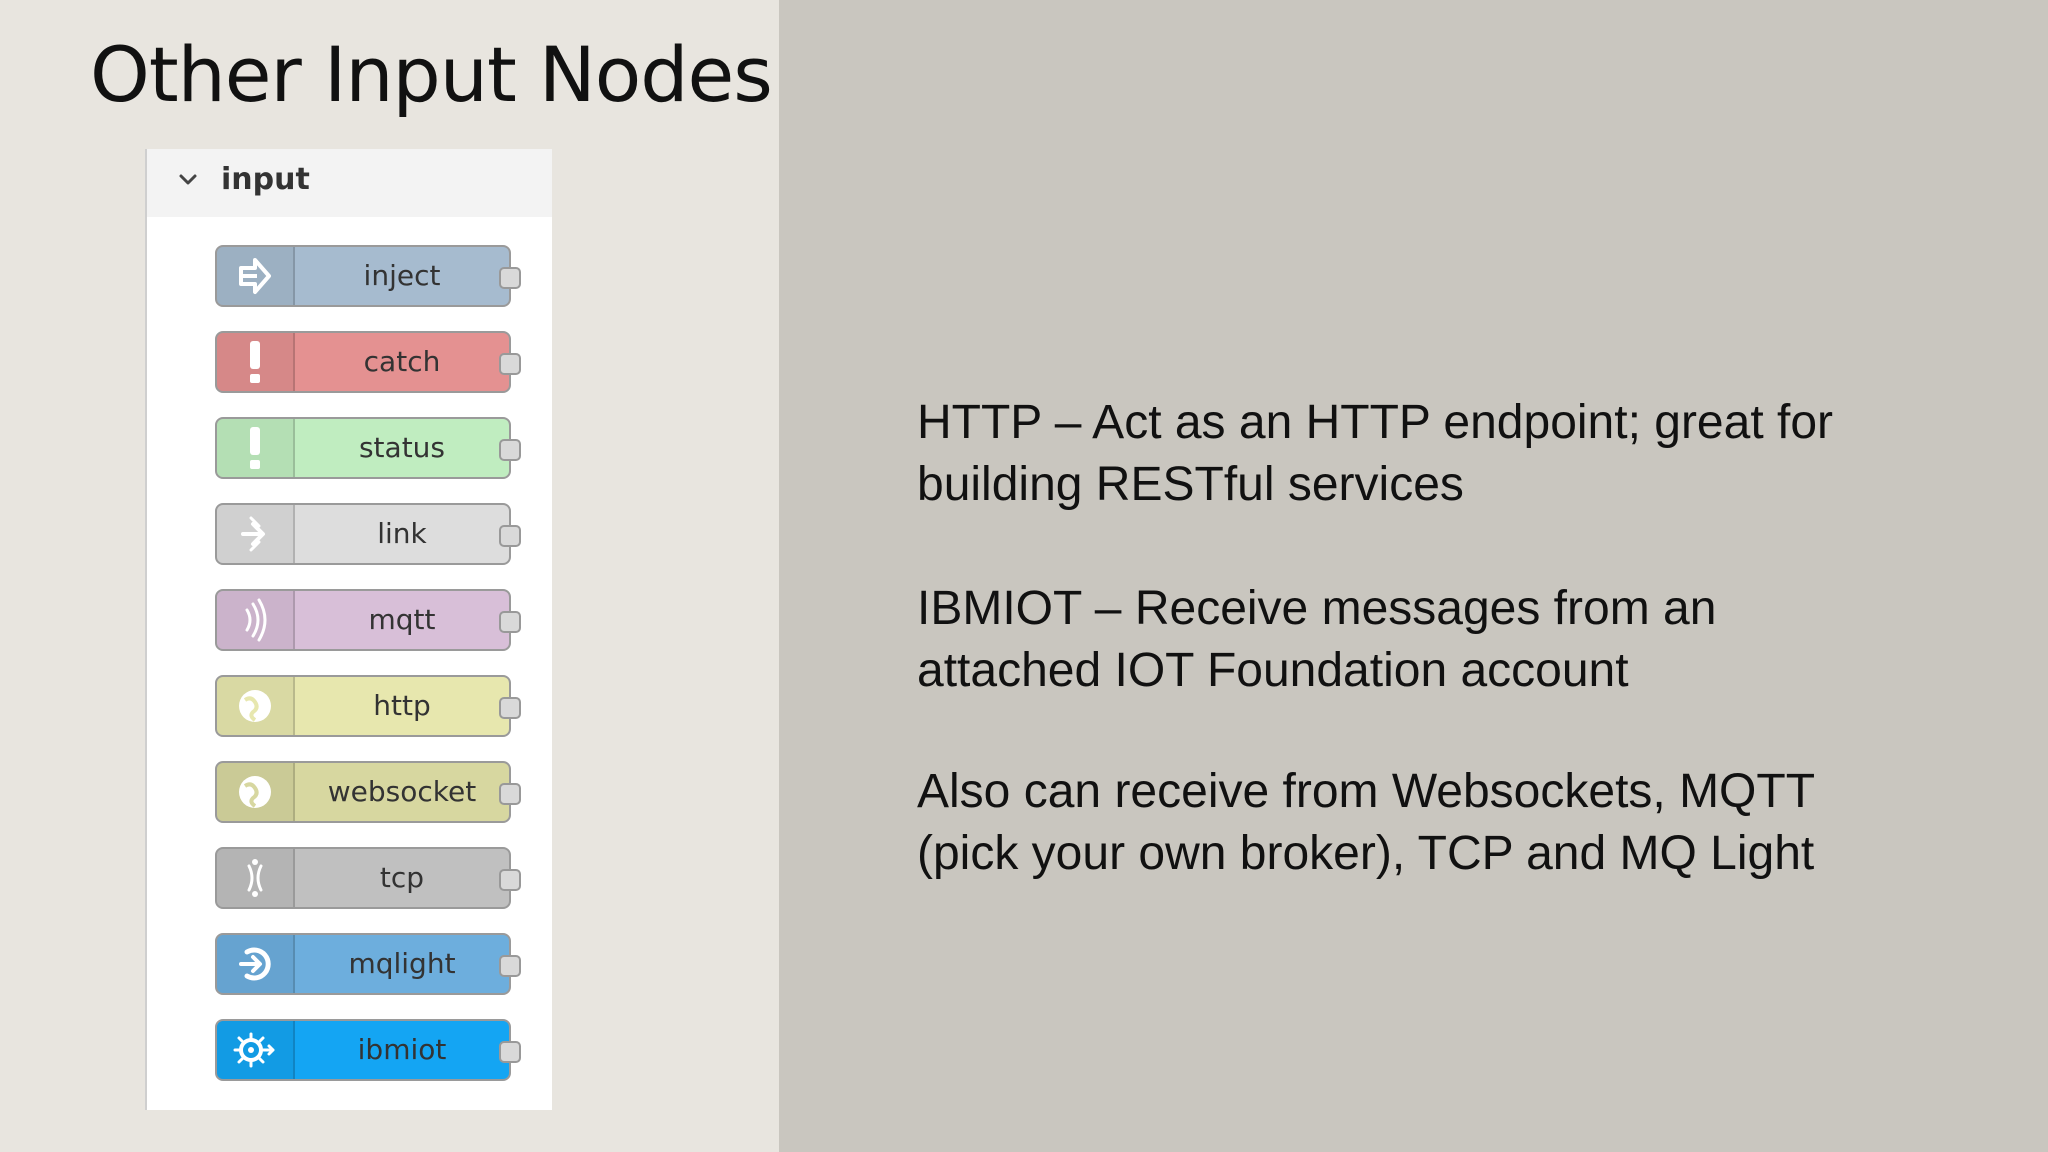 This screenshot has width=2048, height=1152. Describe the element at coordinates (256, 620) in the screenshot. I see `radio-waves-icon` at that location.